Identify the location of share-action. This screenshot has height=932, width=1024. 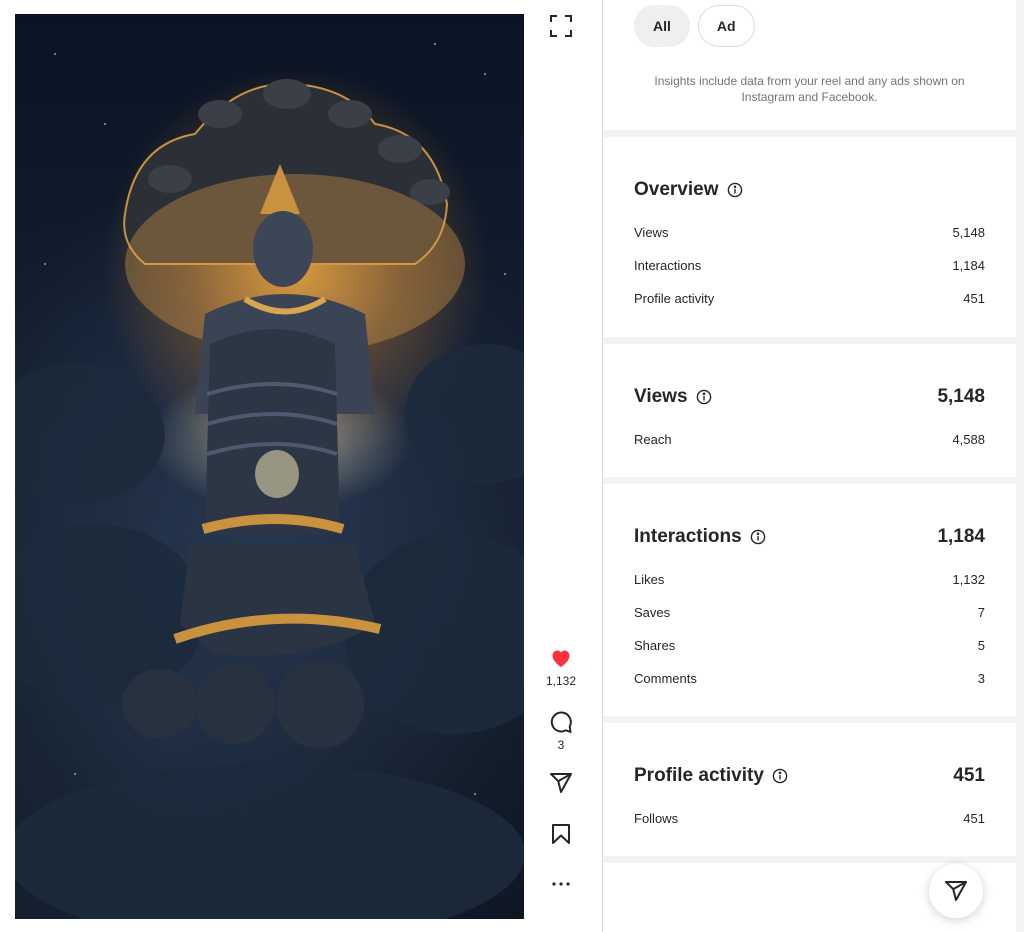
(561, 783).